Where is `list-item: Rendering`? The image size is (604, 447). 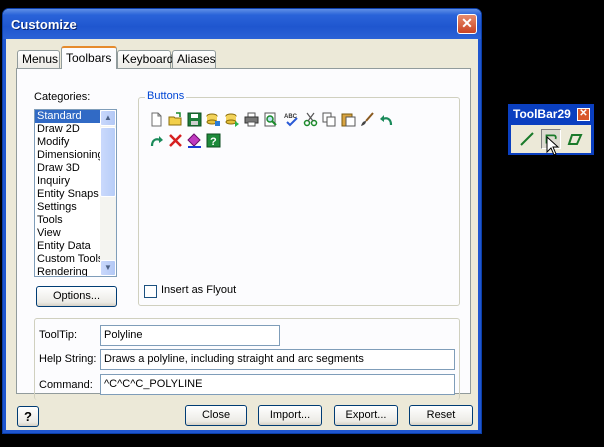
list-item: Rendering is located at coordinates (68, 271).